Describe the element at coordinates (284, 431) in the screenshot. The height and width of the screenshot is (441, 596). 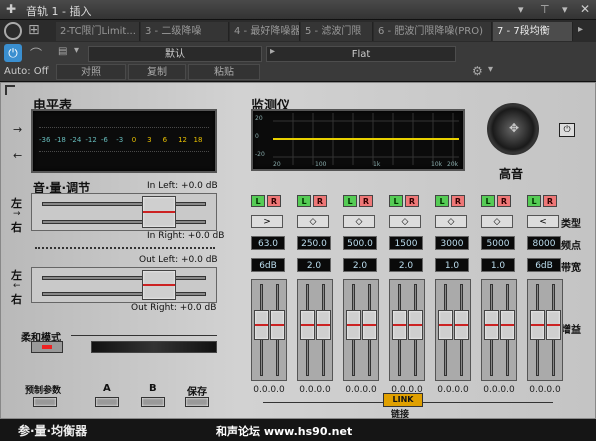
I see `watermark: 和声论坛 www.hs90.net` at that location.